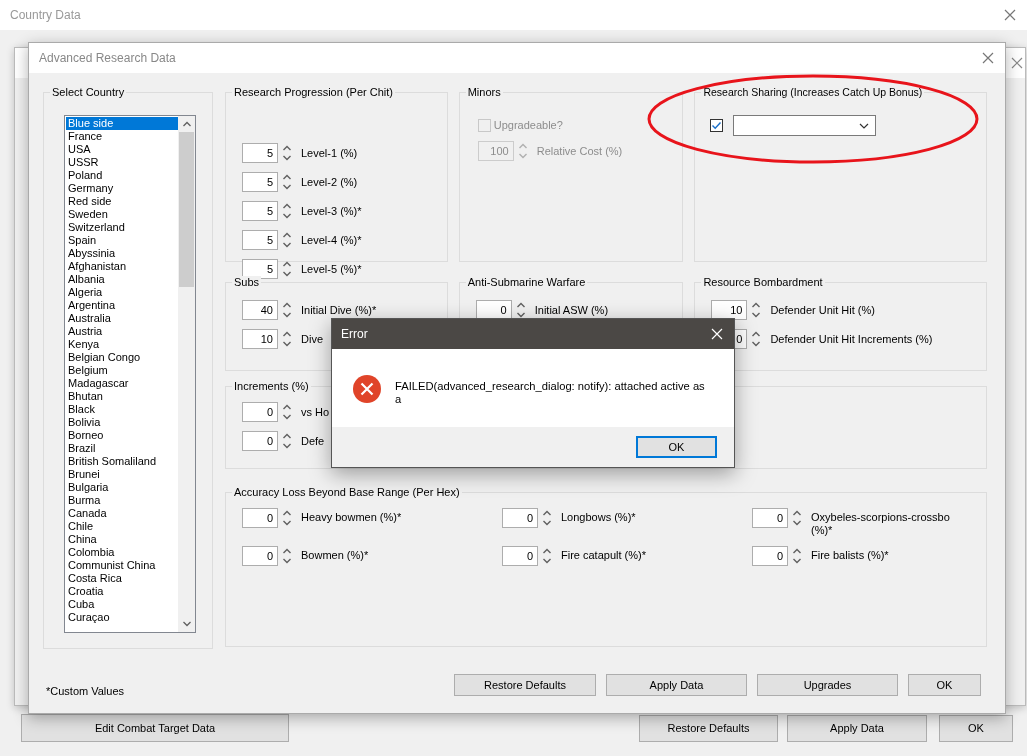  Describe the element at coordinates (122, 526) in the screenshot. I see `list-item: Chile` at that location.